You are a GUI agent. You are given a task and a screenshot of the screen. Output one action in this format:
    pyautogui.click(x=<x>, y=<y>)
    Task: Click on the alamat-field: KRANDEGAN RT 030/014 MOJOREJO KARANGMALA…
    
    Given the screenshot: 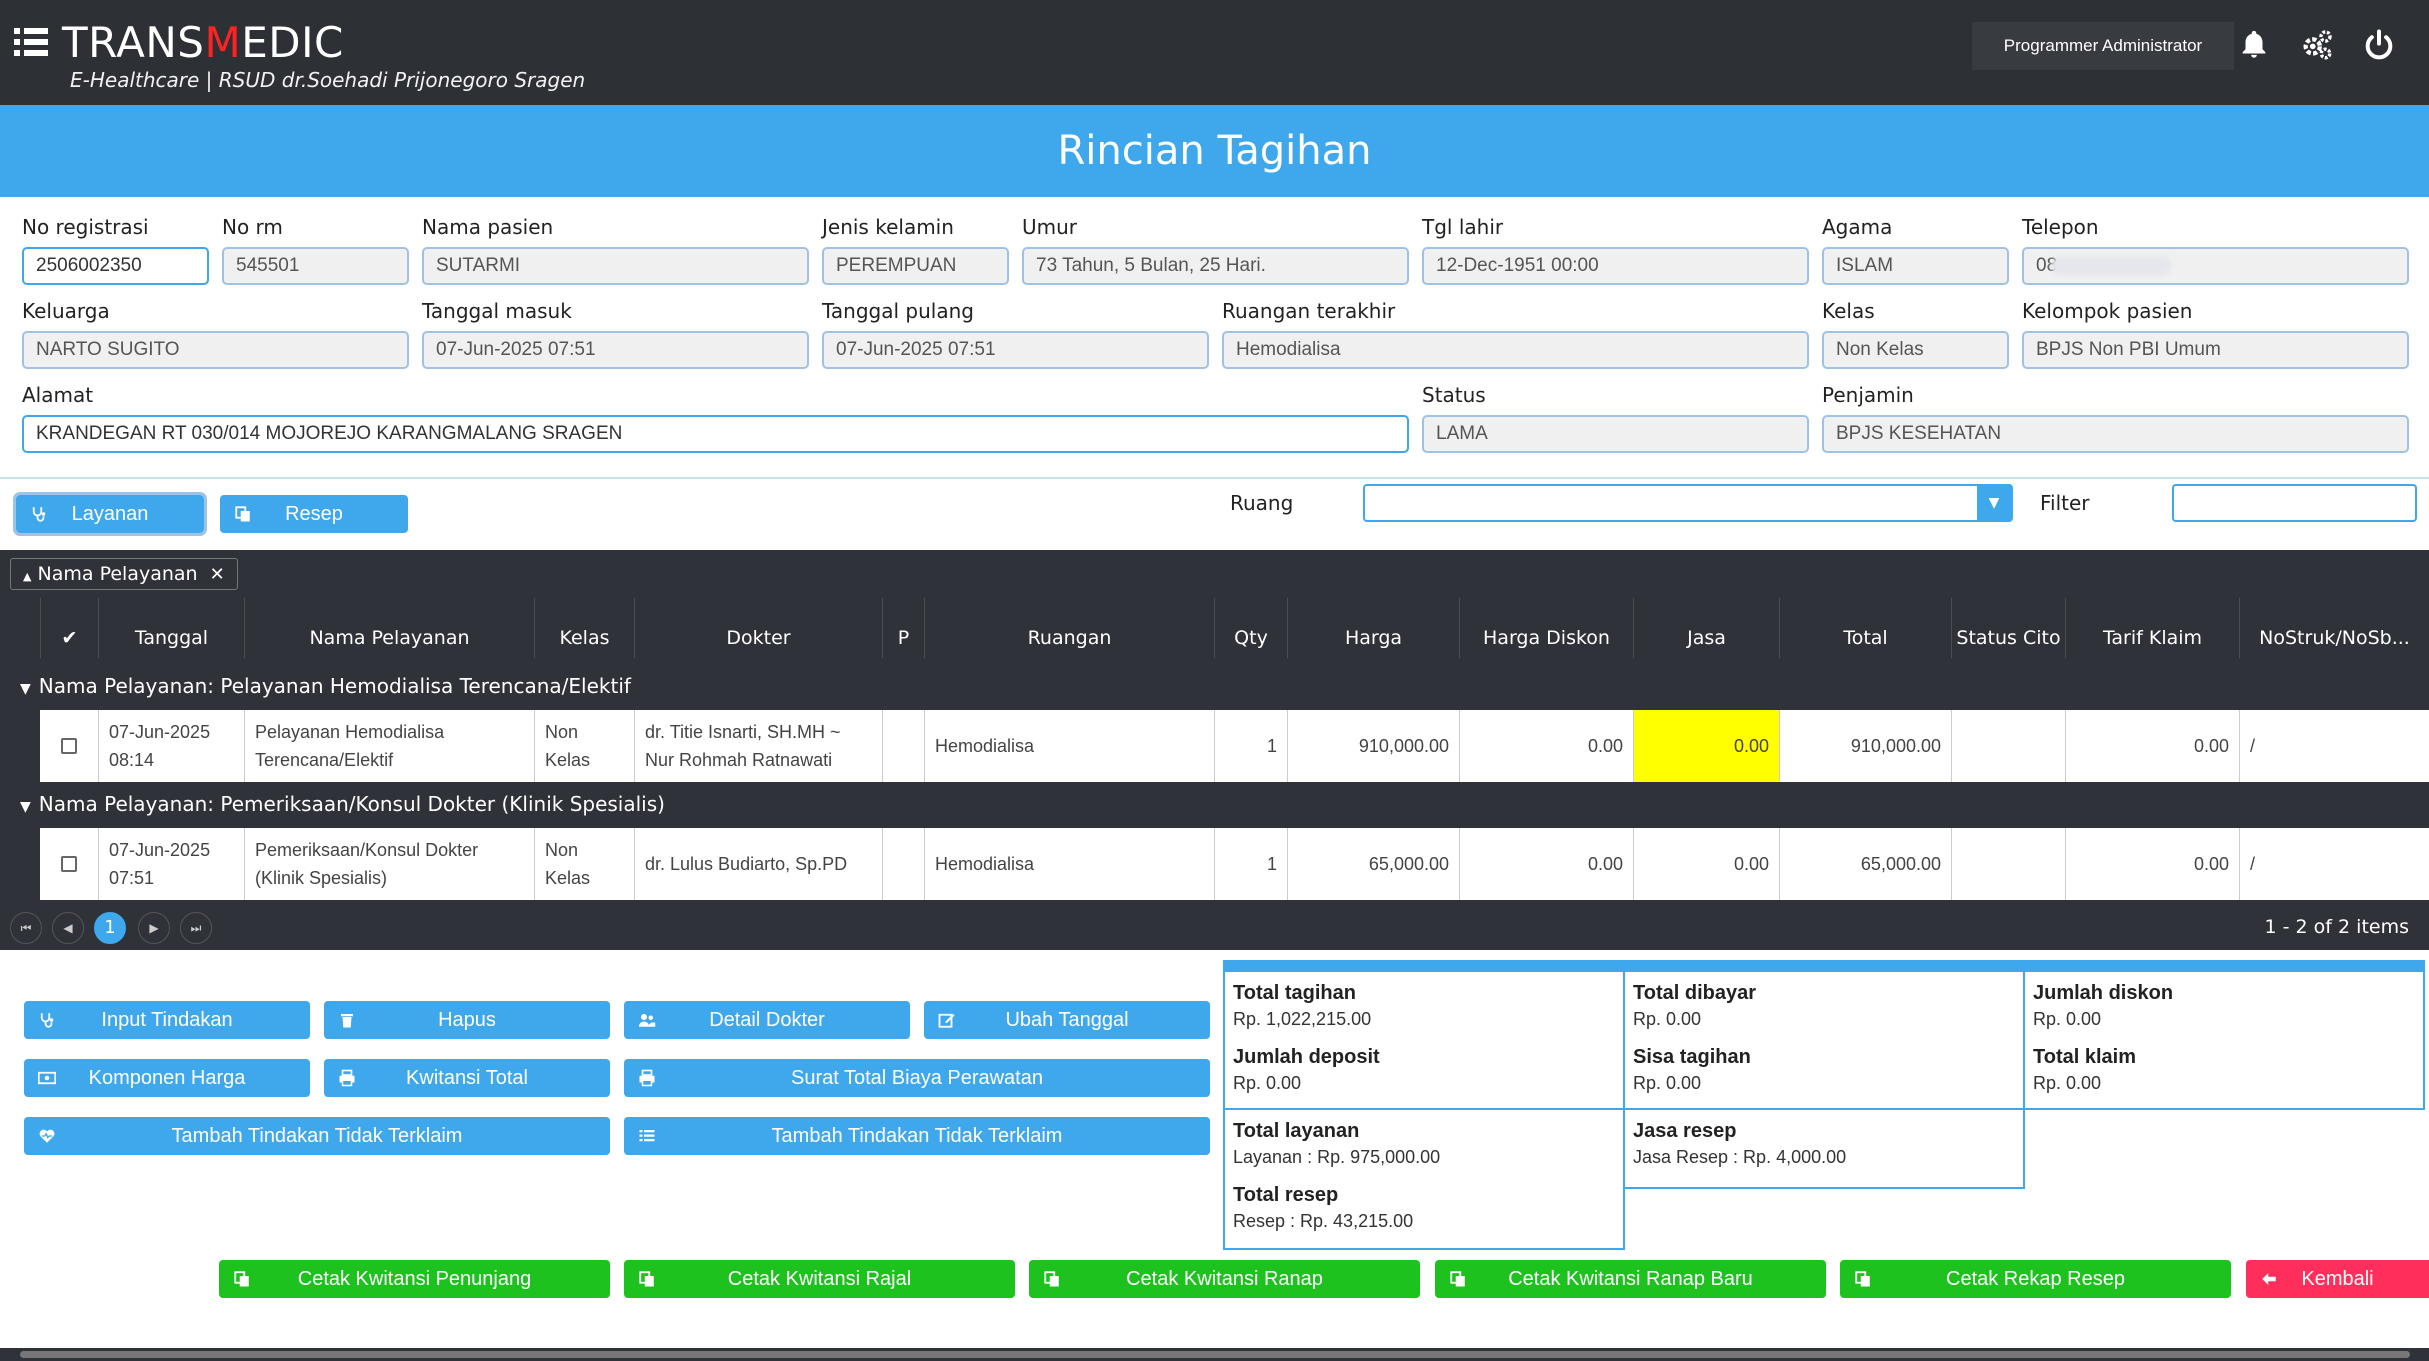 What is the action you would take?
    pyautogui.click(x=715, y=434)
    